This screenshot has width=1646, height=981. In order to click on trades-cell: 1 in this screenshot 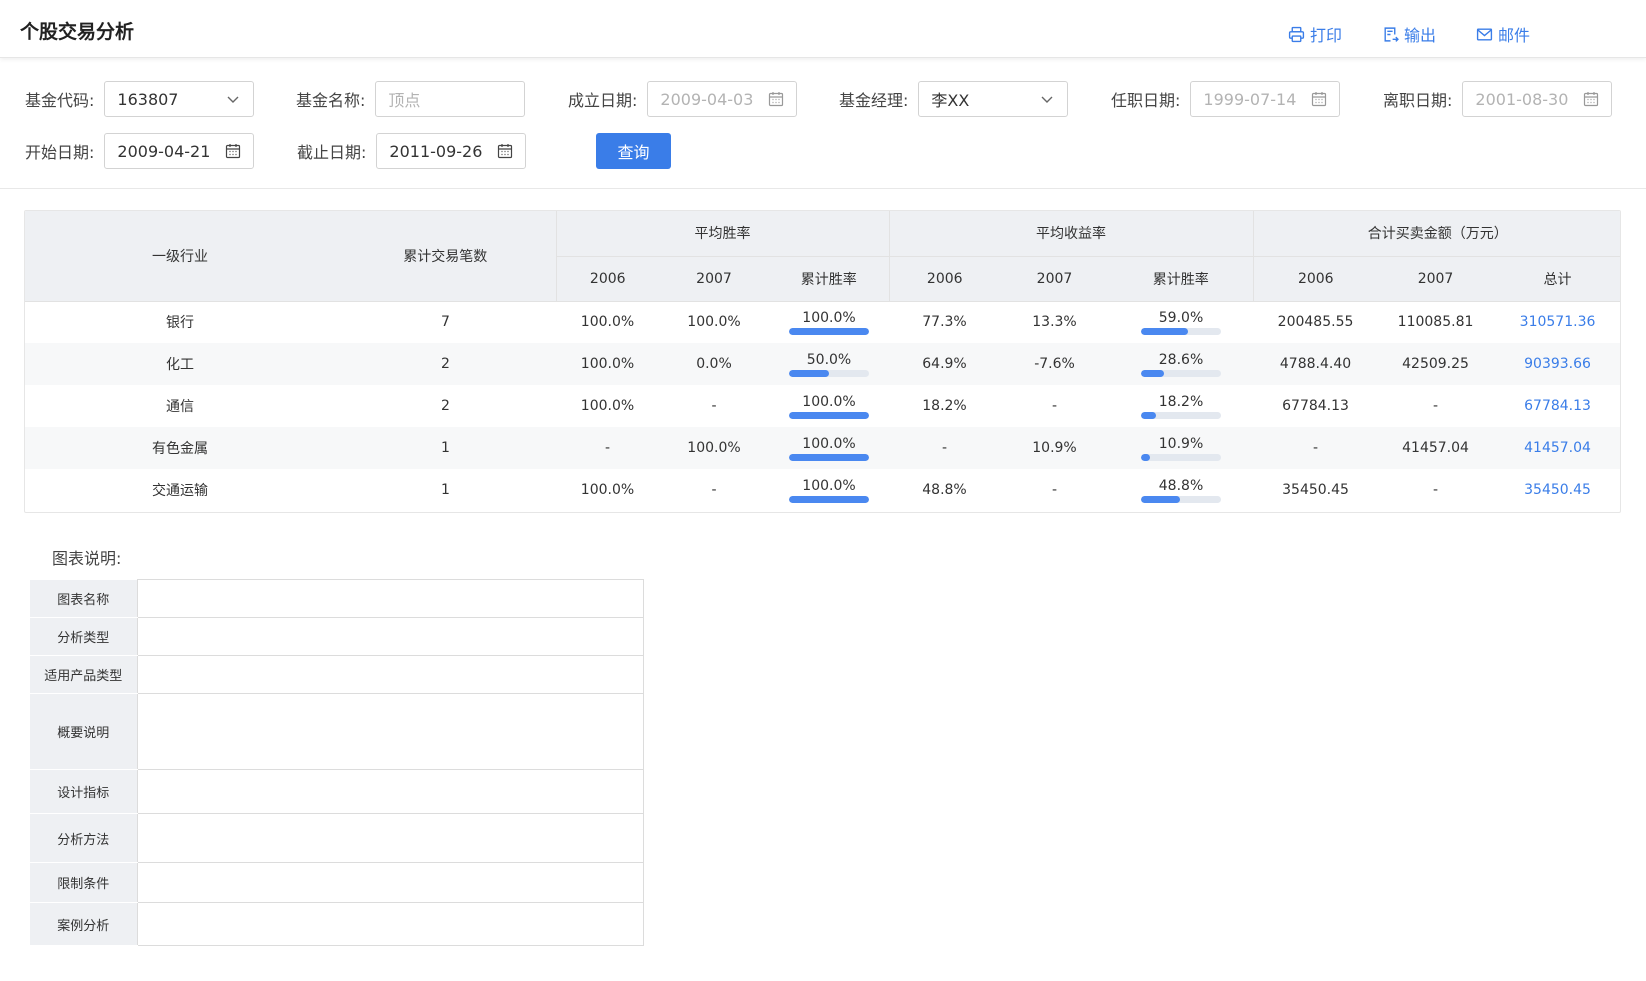, I will do `click(445, 490)`.